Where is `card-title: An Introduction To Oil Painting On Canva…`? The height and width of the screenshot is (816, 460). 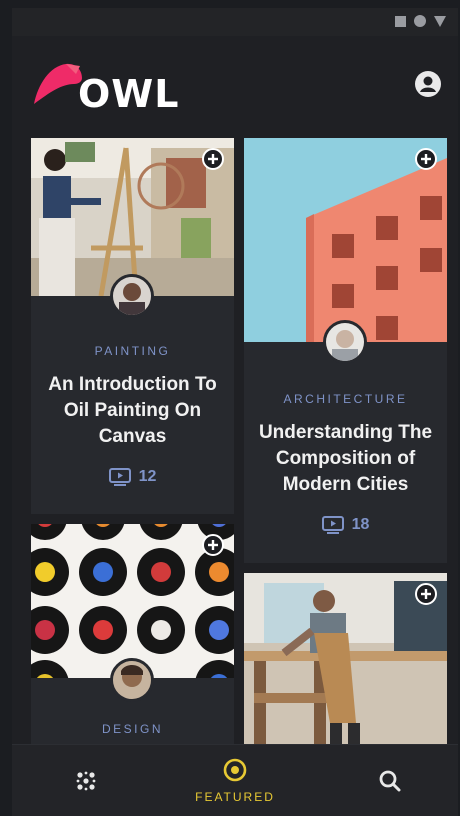 card-title: An Introduction To Oil Painting On Canva… is located at coordinates (132, 410).